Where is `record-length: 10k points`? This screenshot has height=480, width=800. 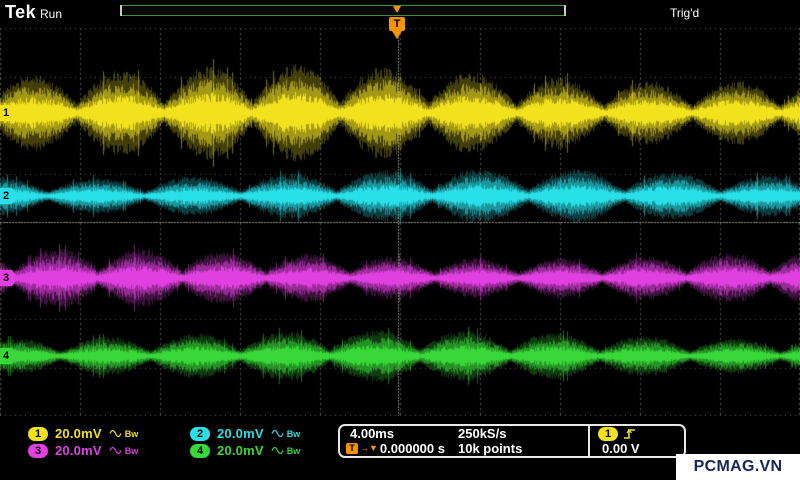
record-length: 10k points is located at coordinates (490, 448).